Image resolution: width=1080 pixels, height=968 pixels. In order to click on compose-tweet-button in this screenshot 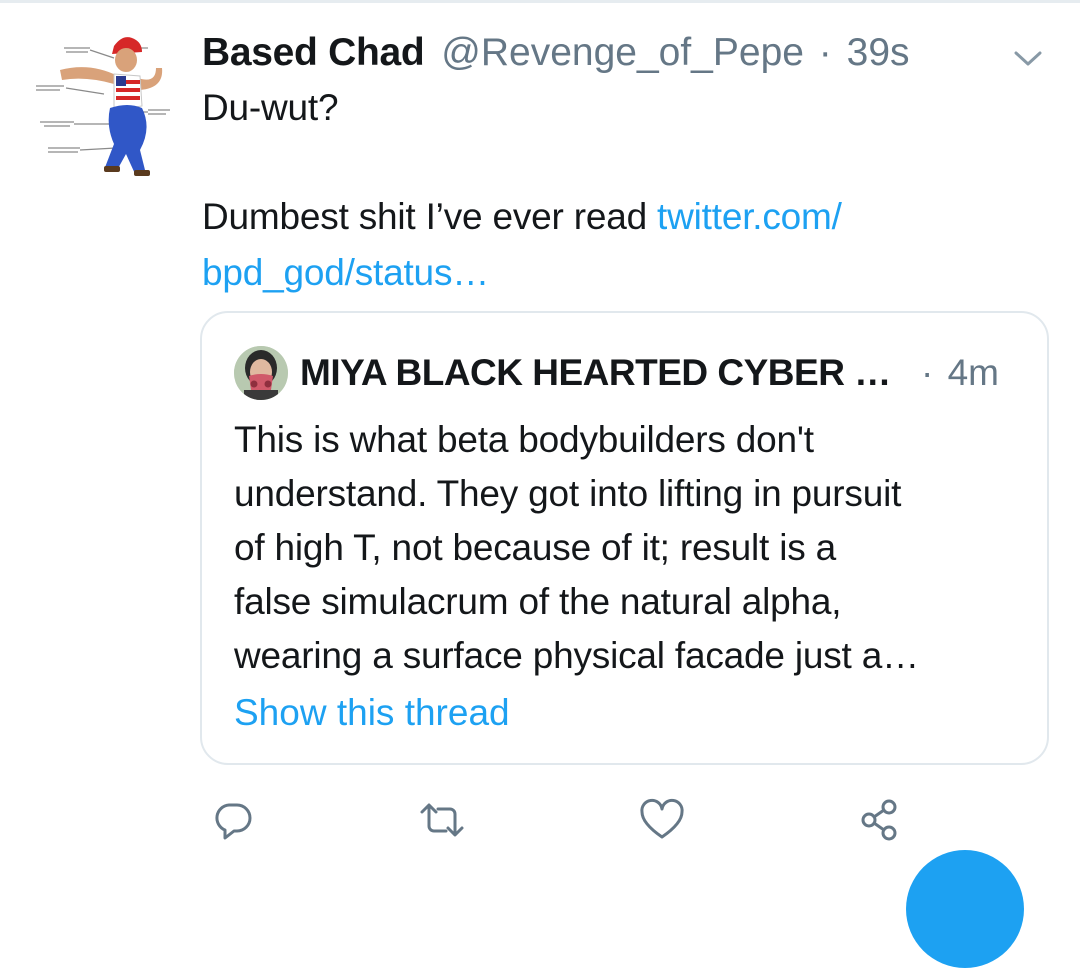, I will do `click(965, 909)`.